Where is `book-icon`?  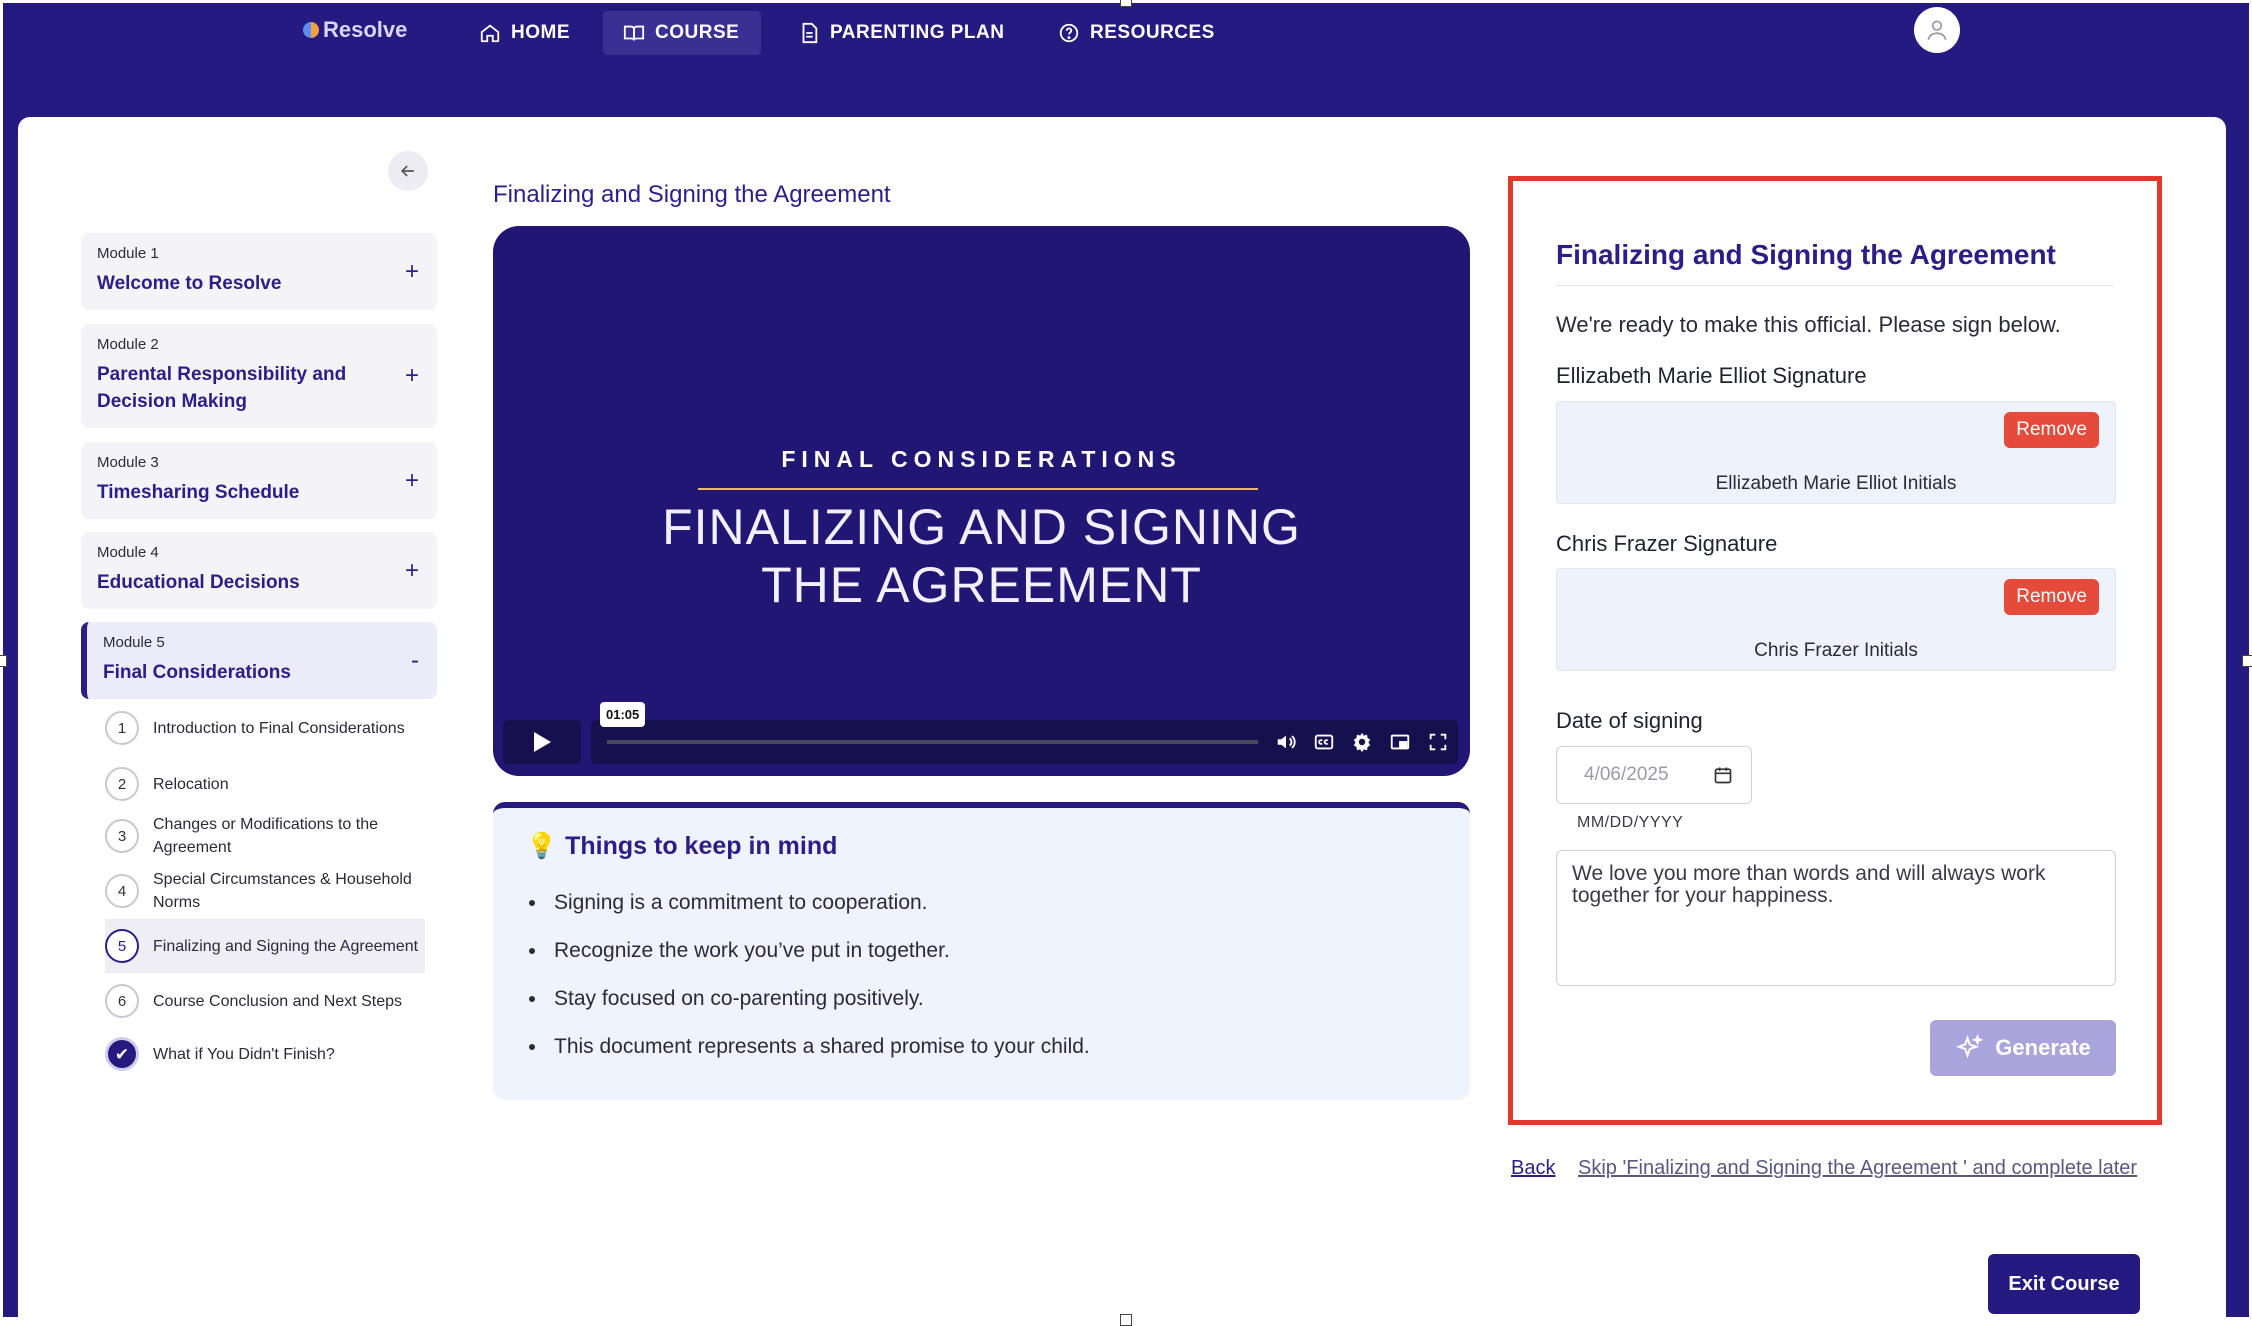 book-icon is located at coordinates (634, 33).